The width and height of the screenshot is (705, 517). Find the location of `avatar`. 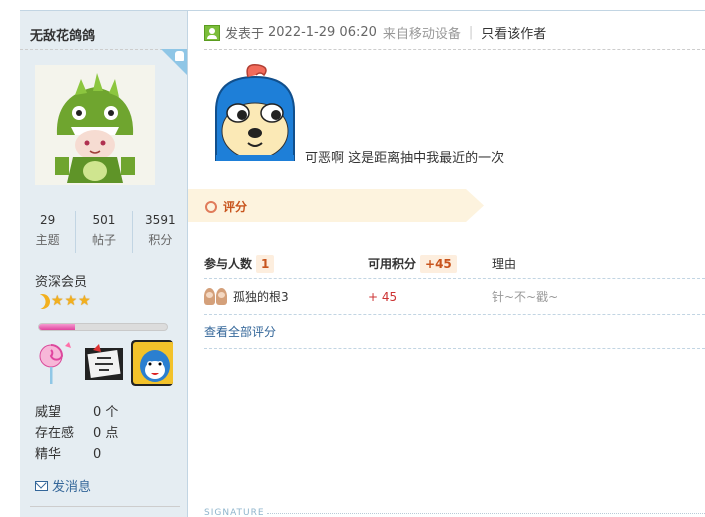

avatar is located at coordinates (95, 125).